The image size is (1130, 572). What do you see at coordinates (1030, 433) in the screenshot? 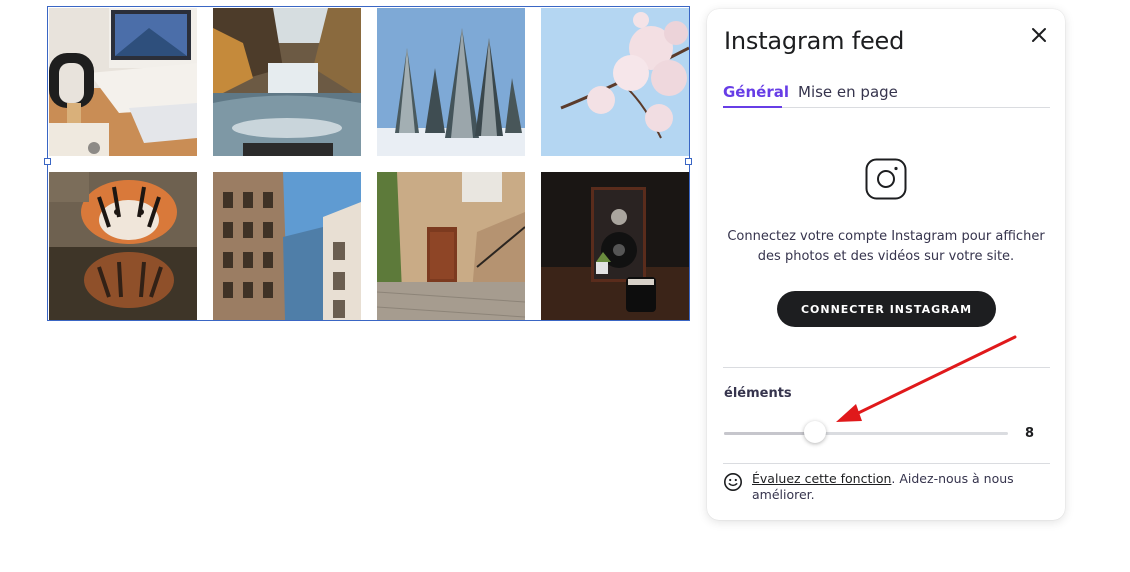
I see `elements-value: 8` at bounding box center [1030, 433].